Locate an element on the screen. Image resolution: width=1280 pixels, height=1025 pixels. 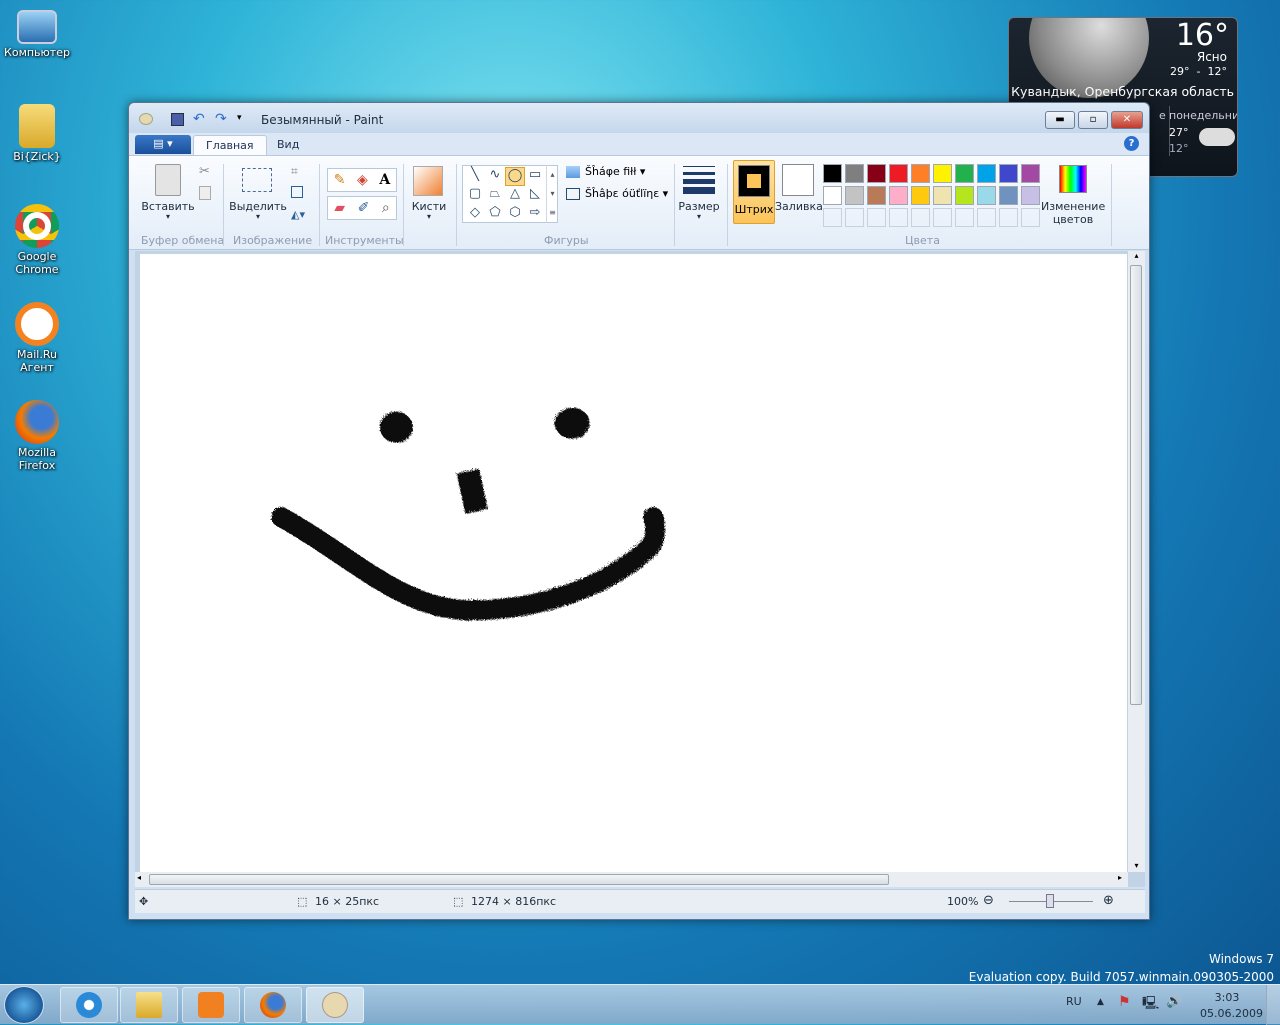
shapes-scrollbar: ▴ ▾ ≡ is located at coordinates (552, 194).